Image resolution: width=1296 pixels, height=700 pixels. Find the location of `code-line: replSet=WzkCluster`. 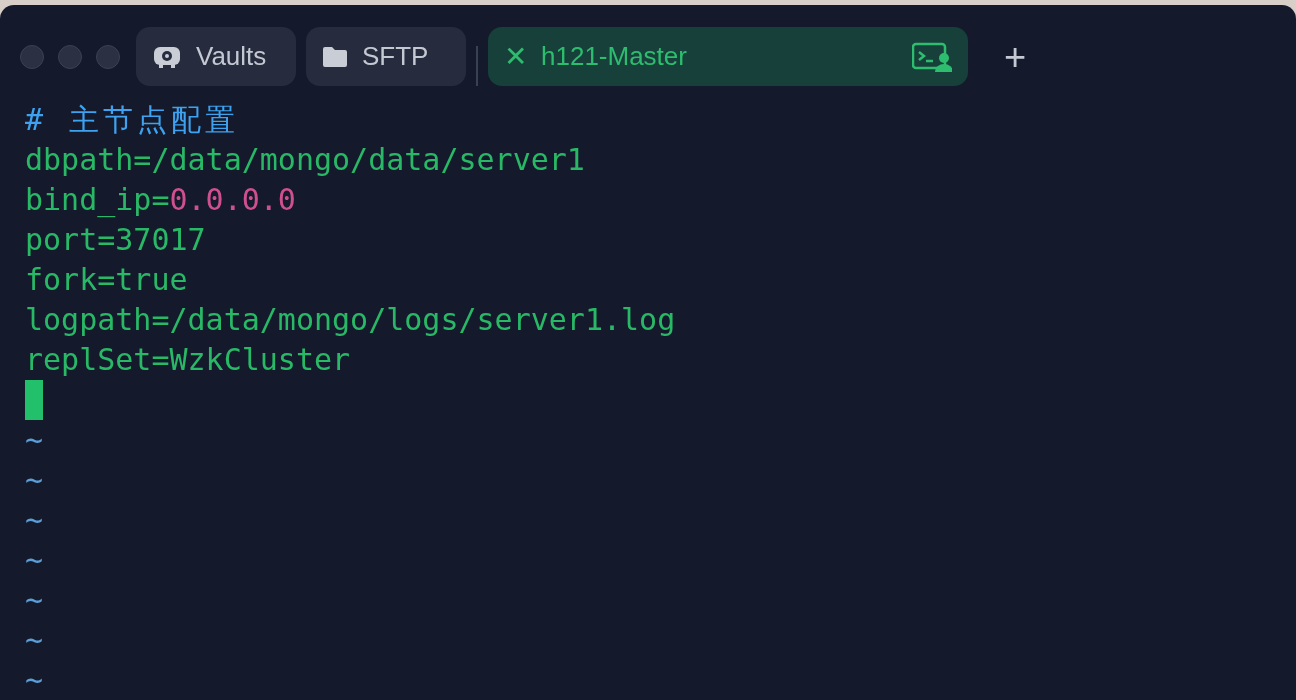

code-line: replSet=WzkCluster is located at coordinates (188, 360).